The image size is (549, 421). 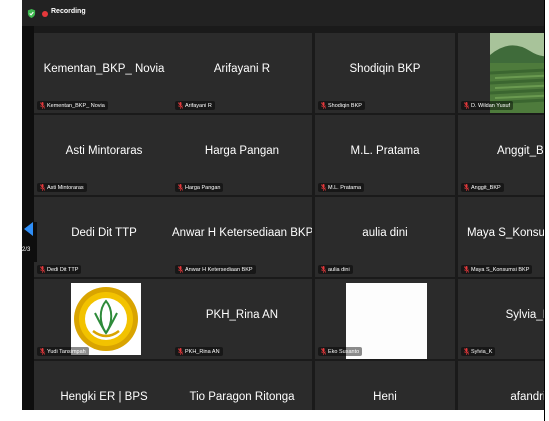 What do you see at coordinates (104, 385) in the screenshot?
I see `participant-tile: Hengki ER | BPS` at bounding box center [104, 385].